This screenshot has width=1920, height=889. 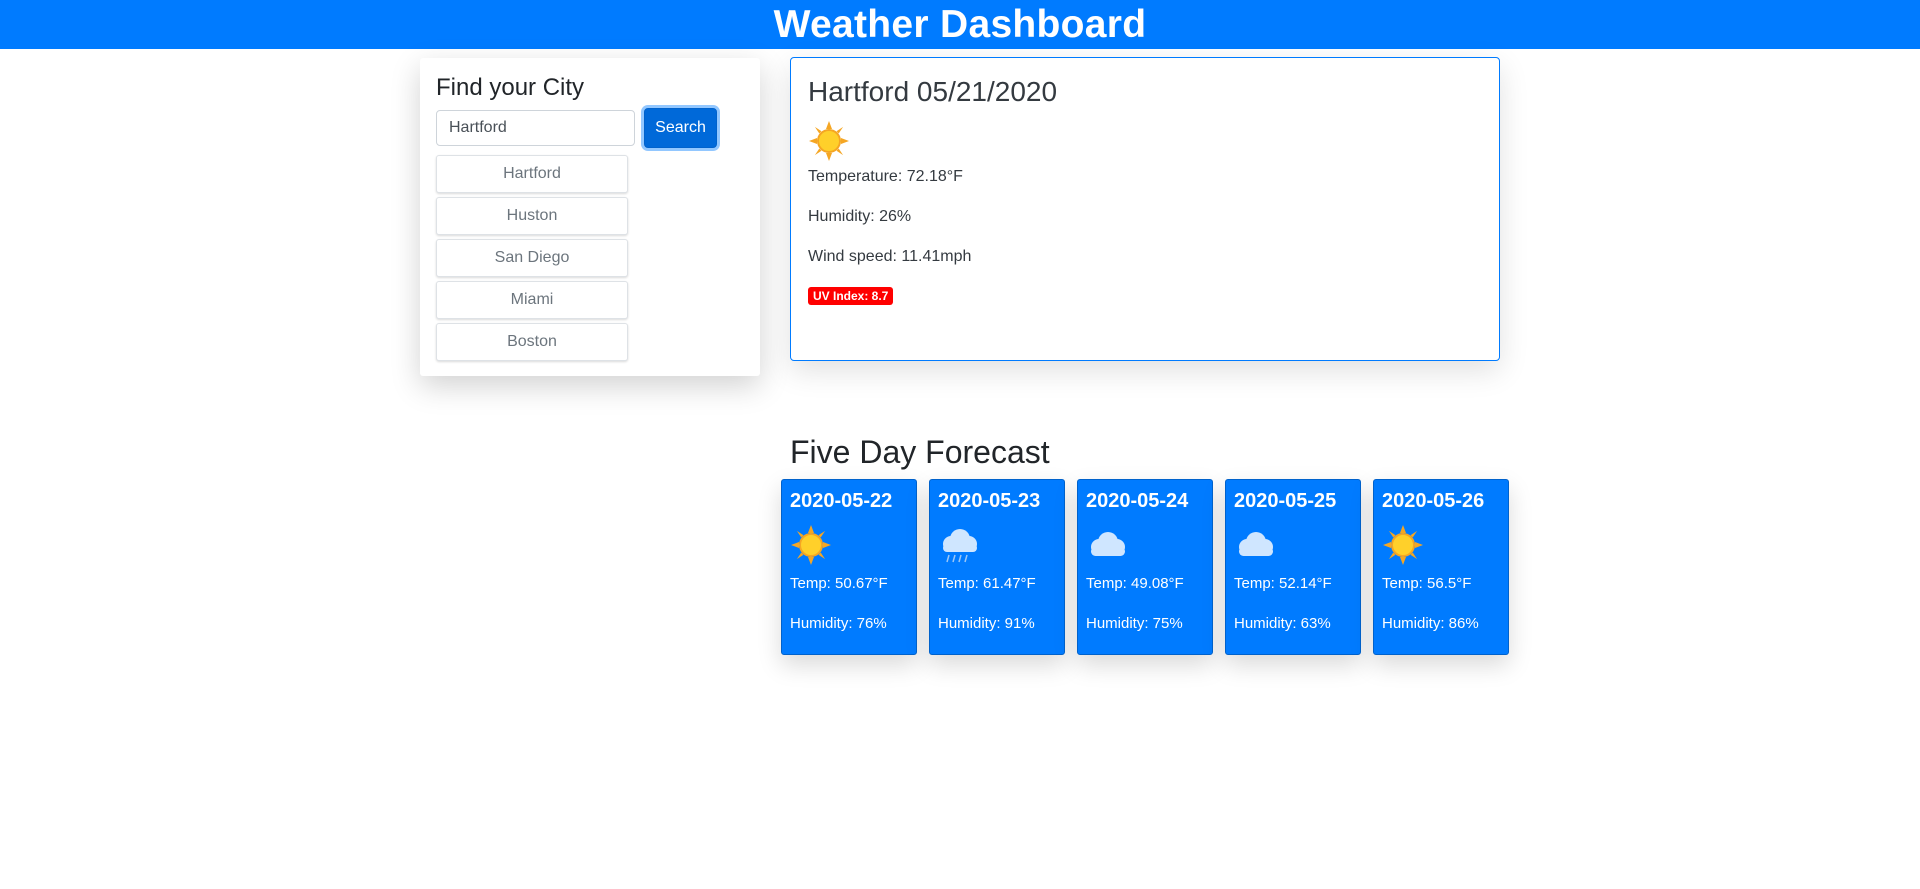 I want to click on forecast-humidity: Humidity: 76%, so click(x=838, y=623).